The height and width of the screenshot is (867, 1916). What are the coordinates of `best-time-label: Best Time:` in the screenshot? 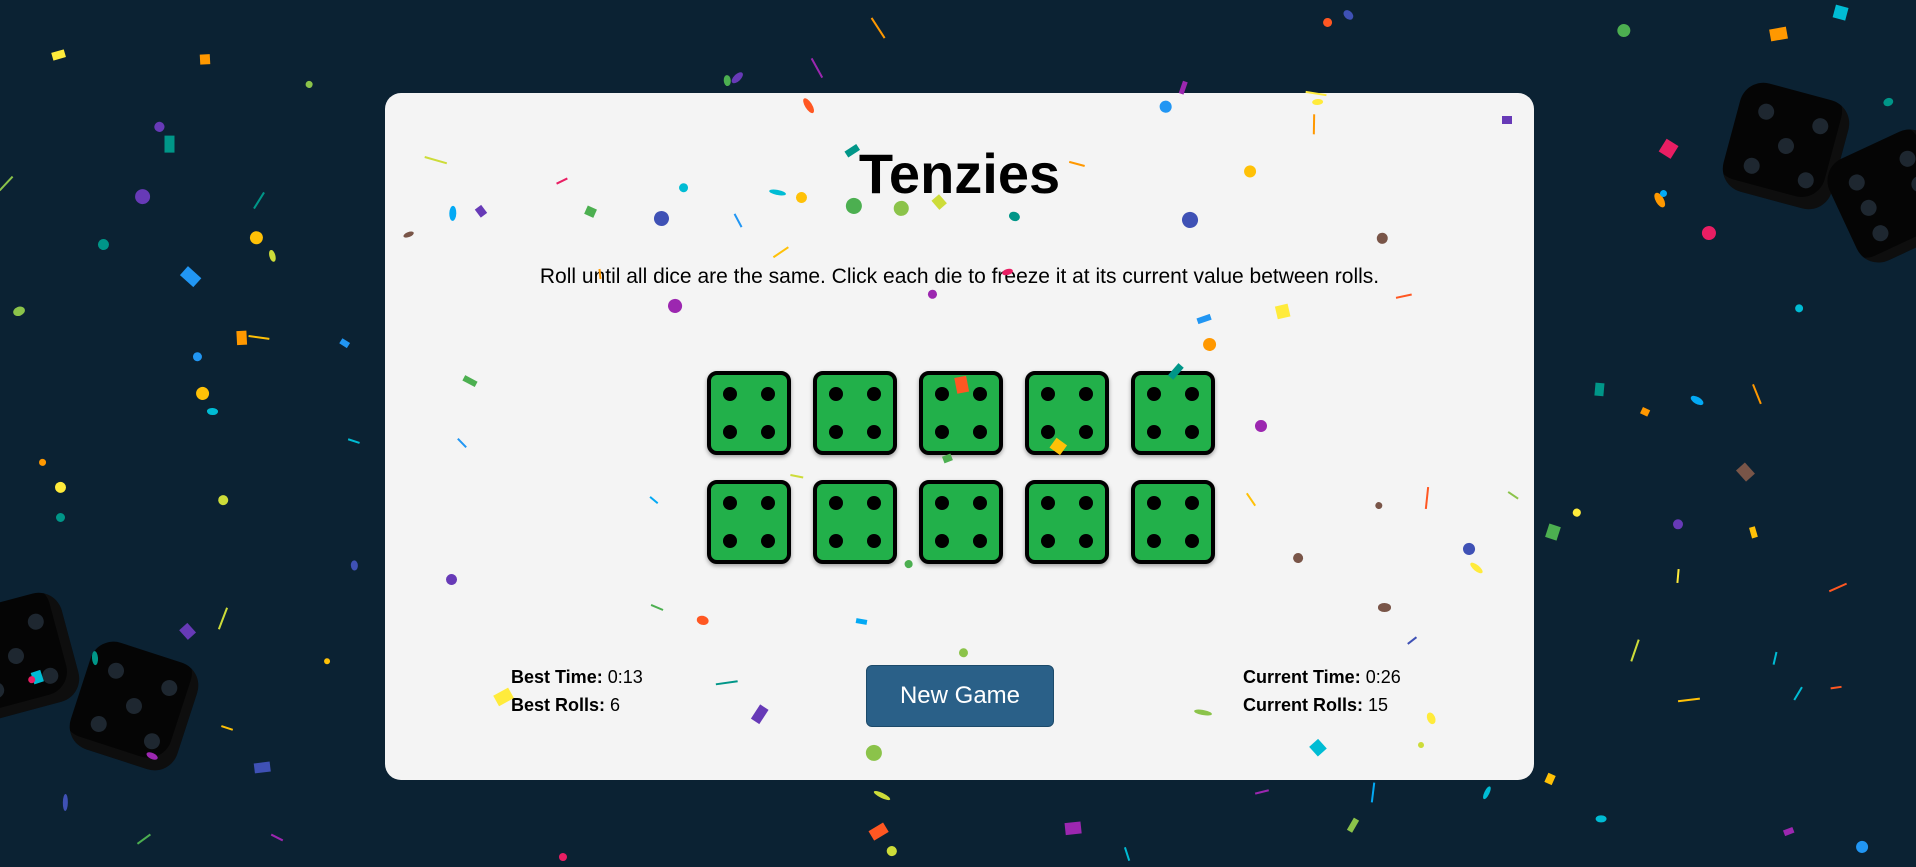 It's located at (557, 677).